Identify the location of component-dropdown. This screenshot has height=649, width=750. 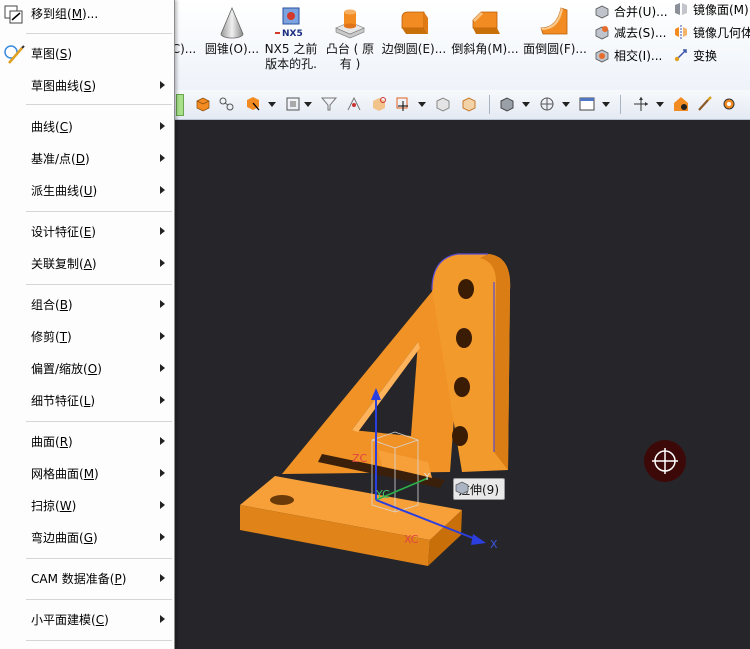
(308, 104).